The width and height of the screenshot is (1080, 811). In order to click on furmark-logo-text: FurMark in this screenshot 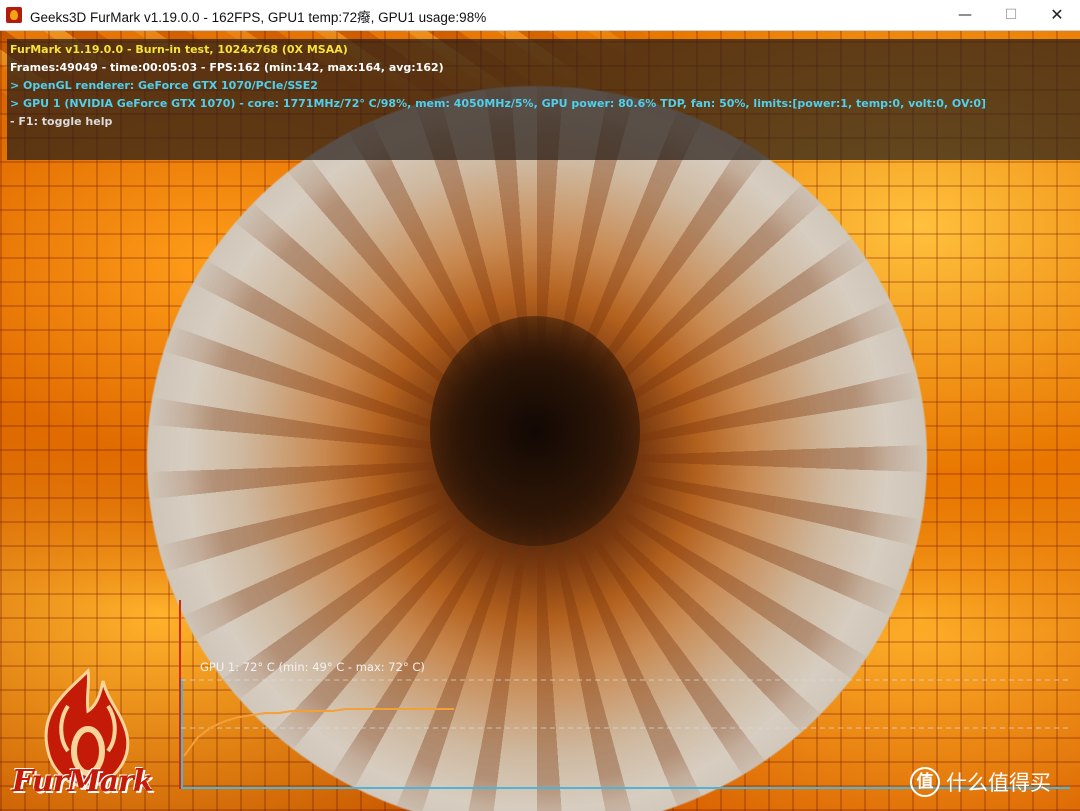, I will do `click(83, 781)`.